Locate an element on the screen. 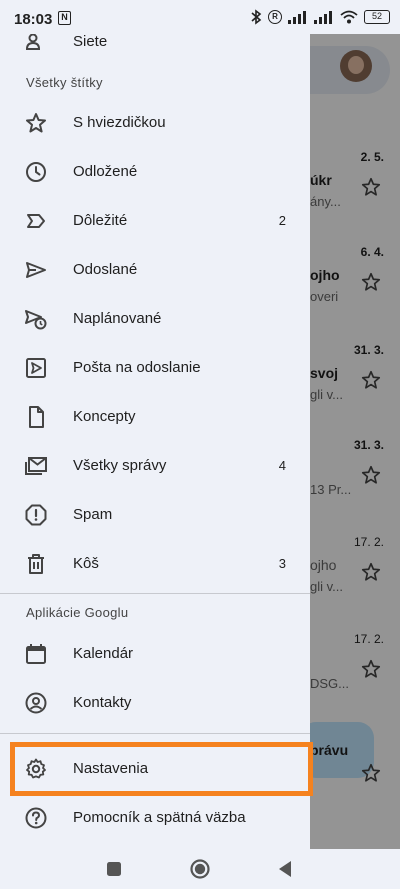  label-important-icon is located at coordinates (36, 221).